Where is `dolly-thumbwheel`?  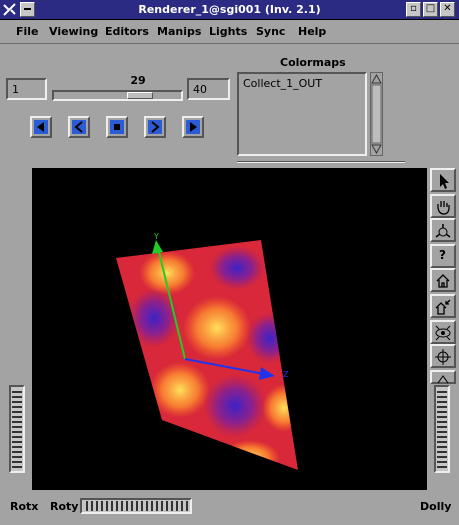
dolly-thumbwheel is located at coordinates (442, 429).